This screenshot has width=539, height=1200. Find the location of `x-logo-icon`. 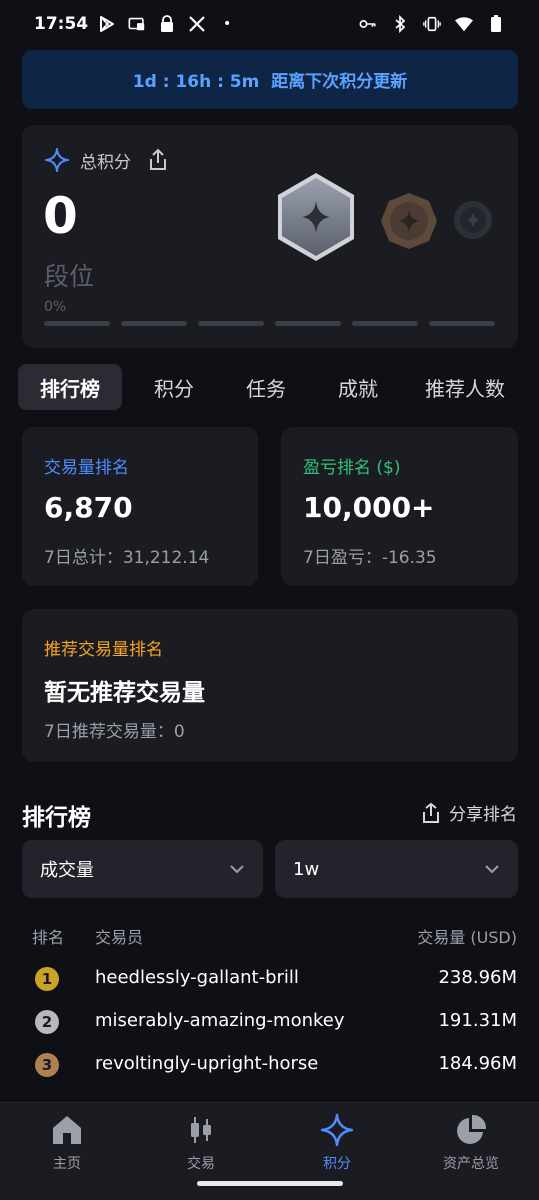

x-logo-icon is located at coordinates (197, 24).